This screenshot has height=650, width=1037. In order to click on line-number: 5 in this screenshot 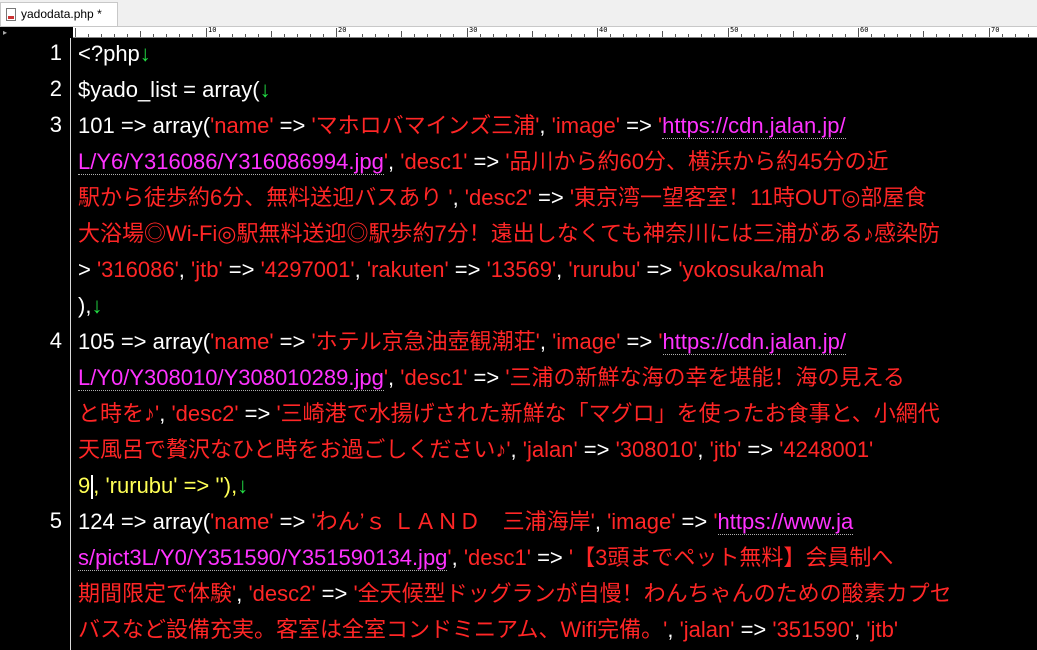, I will do `click(55, 520)`.